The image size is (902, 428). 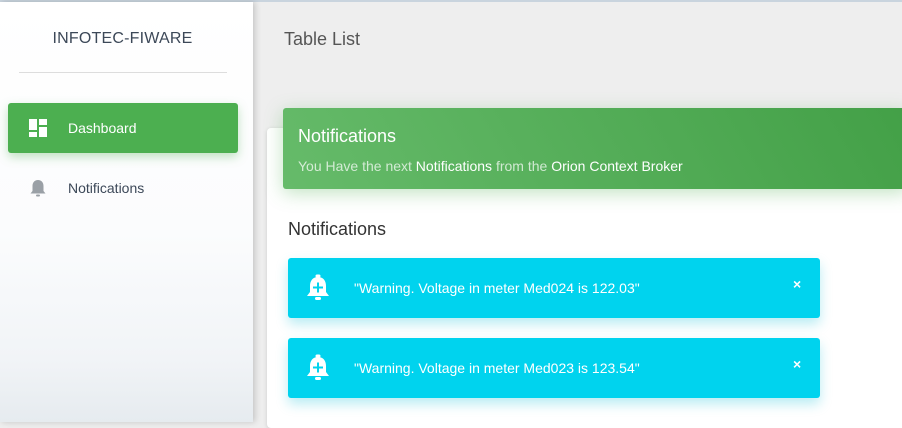 What do you see at coordinates (357, 166) in the screenshot?
I see `subtitle-text: You Have the next` at bounding box center [357, 166].